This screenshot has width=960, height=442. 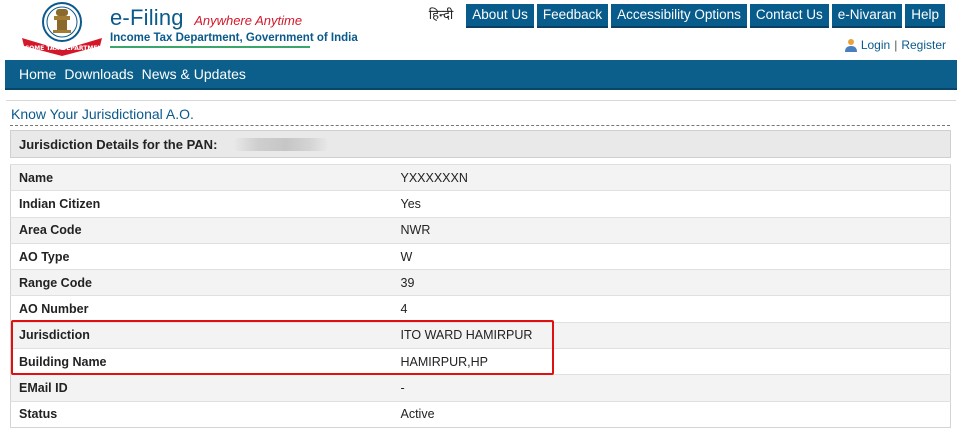 I want to click on table-row: AO Type W, so click(x=480, y=256).